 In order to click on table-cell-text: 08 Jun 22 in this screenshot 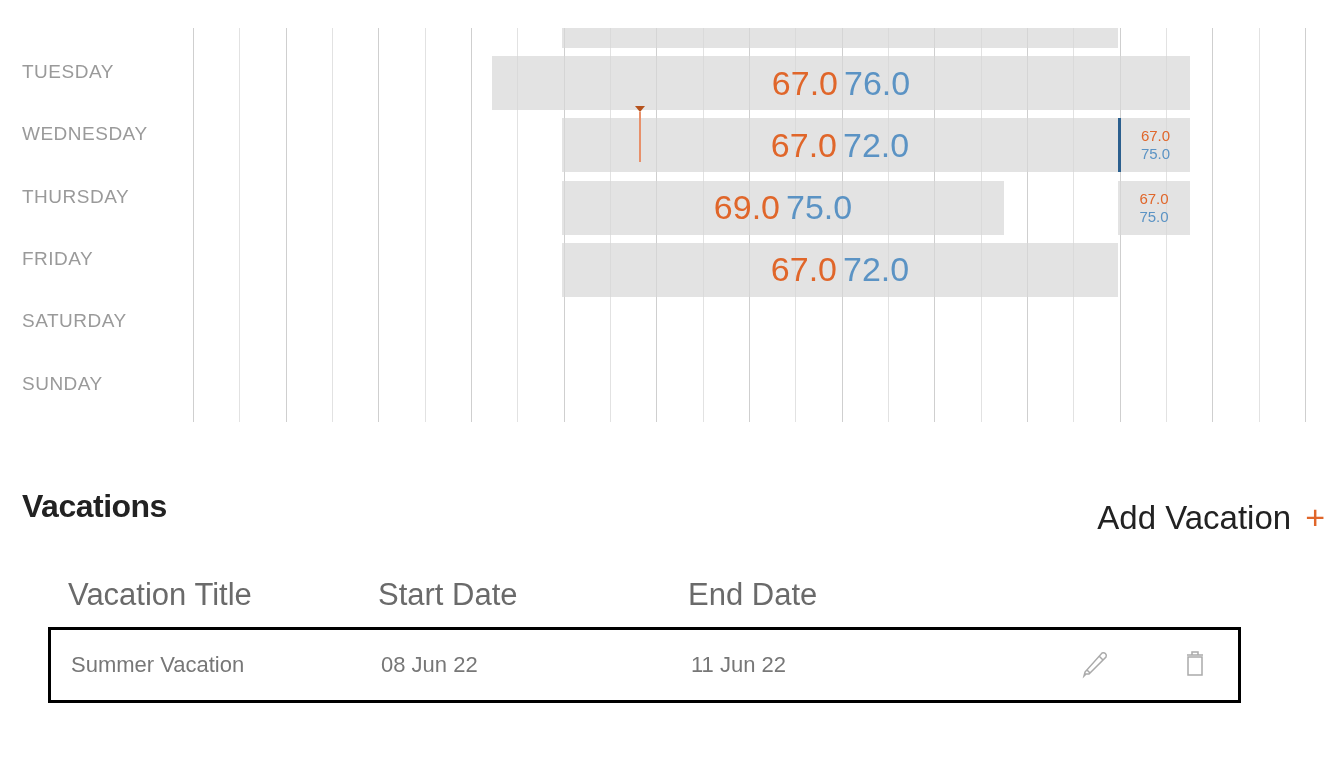, I will do `click(430, 665)`.